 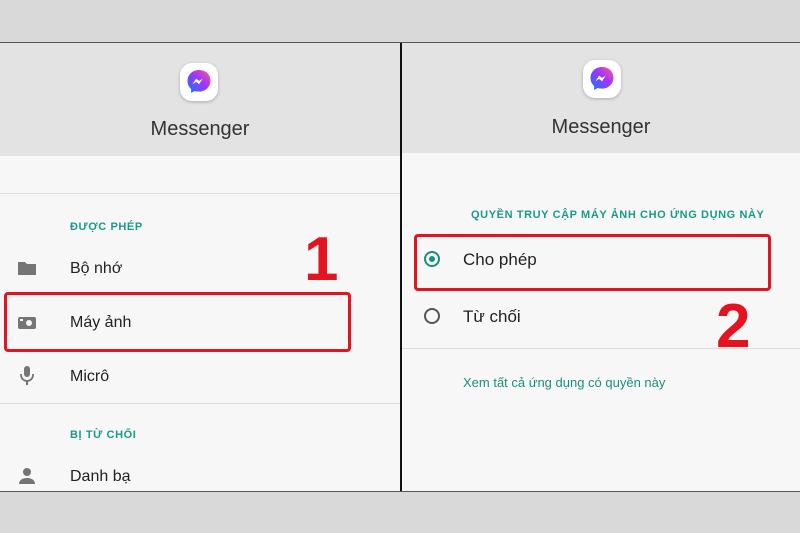 What do you see at coordinates (27, 476) in the screenshot?
I see `person-icon` at bounding box center [27, 476].